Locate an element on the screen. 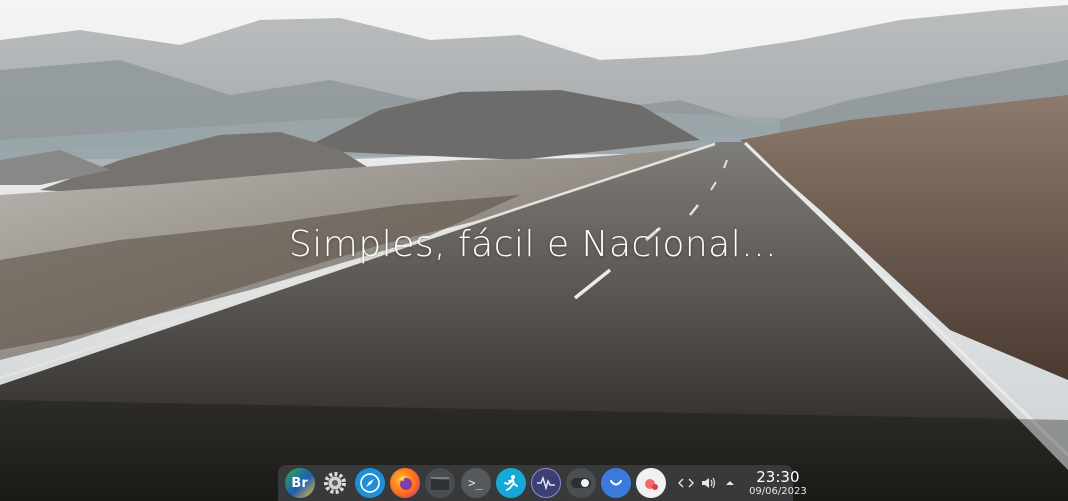 This screenshot has width=1068, height=501. folder-icon is located at coordinates (440, 483).